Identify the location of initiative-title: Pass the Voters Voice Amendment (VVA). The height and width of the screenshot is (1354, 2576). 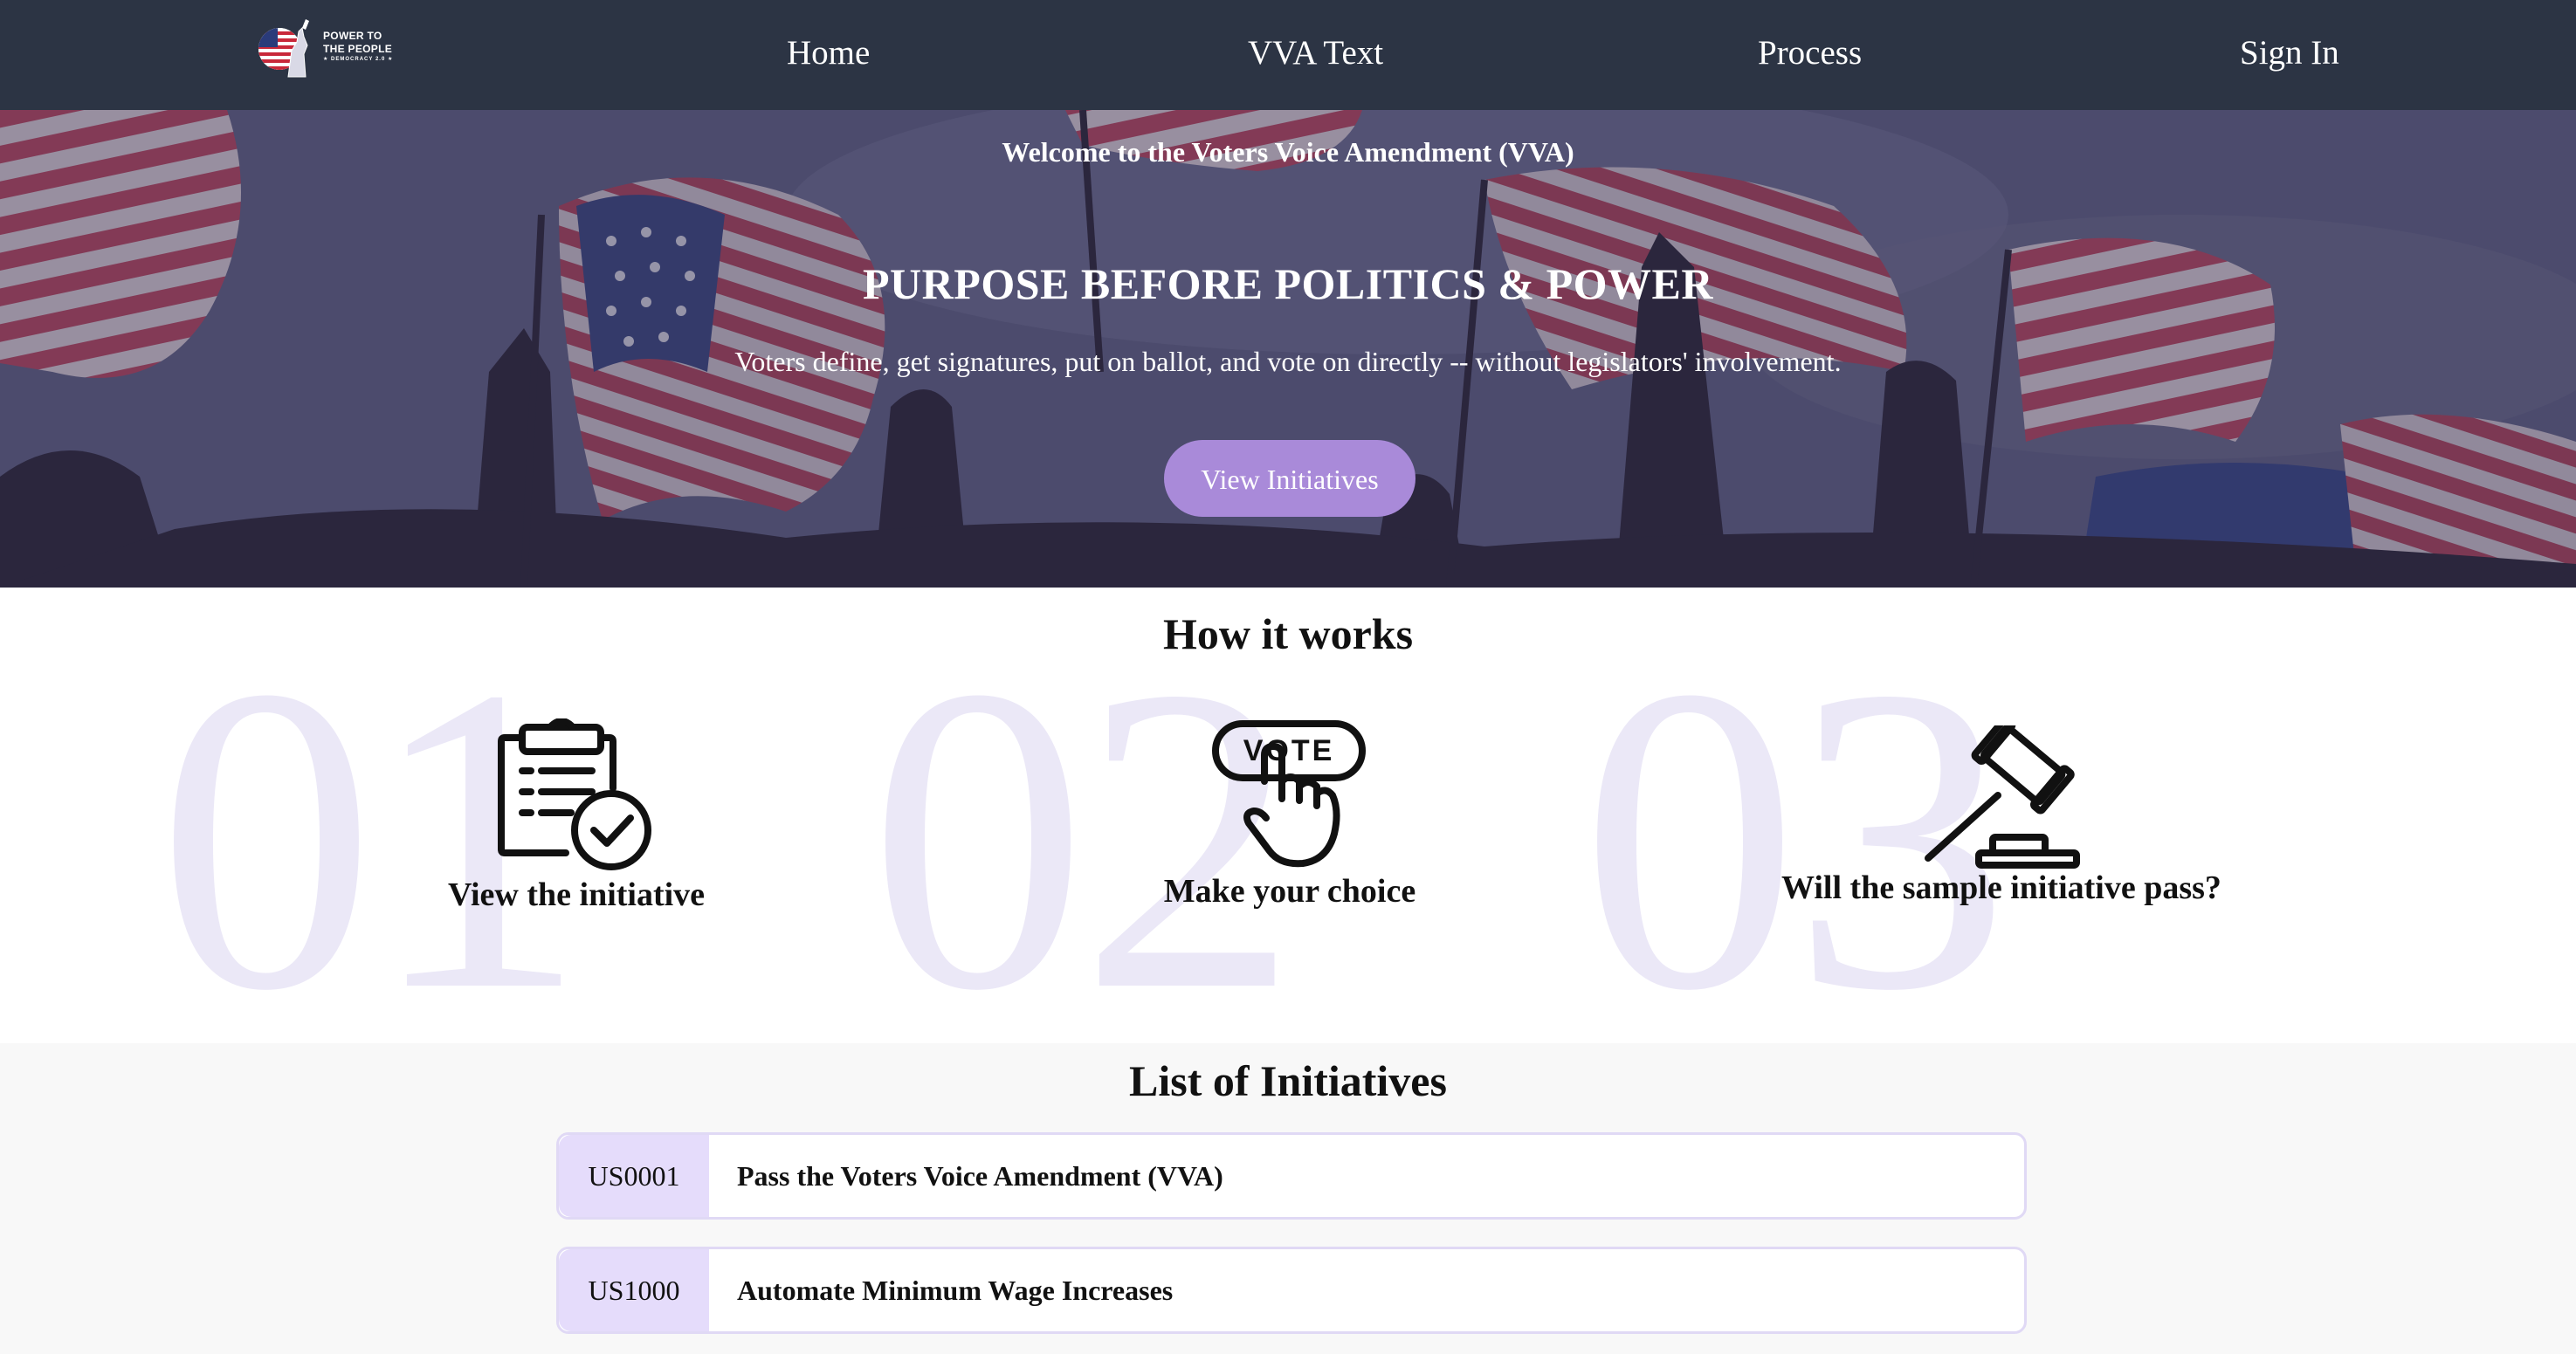
(980, 1176).